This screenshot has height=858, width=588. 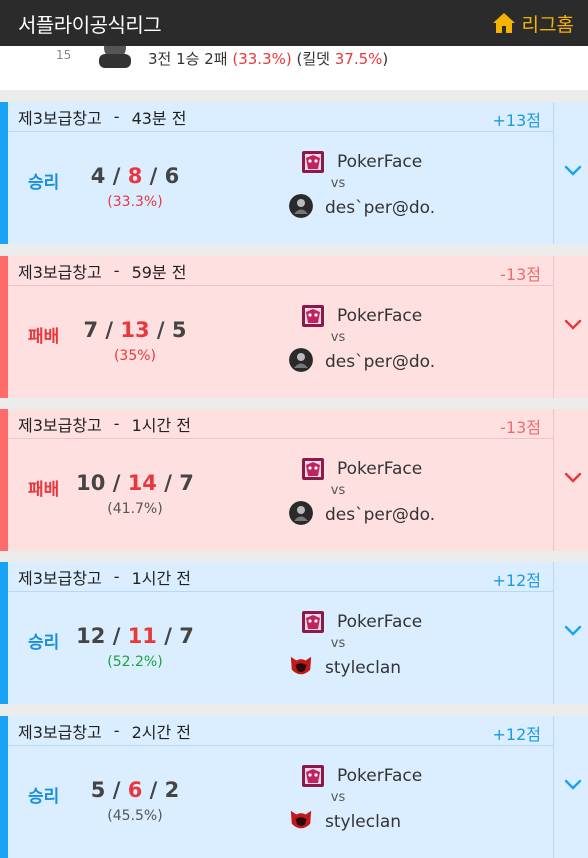 I want to click on kills: 10, so click(x=91, y=483).